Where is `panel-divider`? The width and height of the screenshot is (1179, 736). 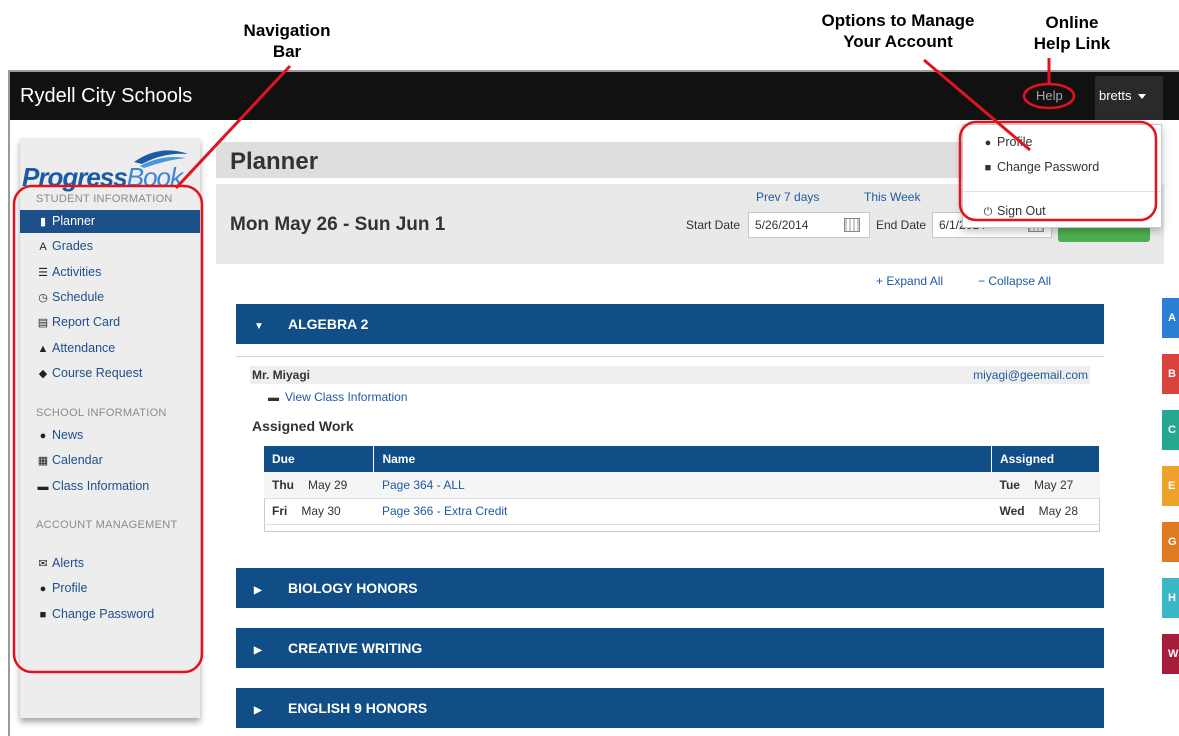
panel-divider is located at coordinates (670, 356).